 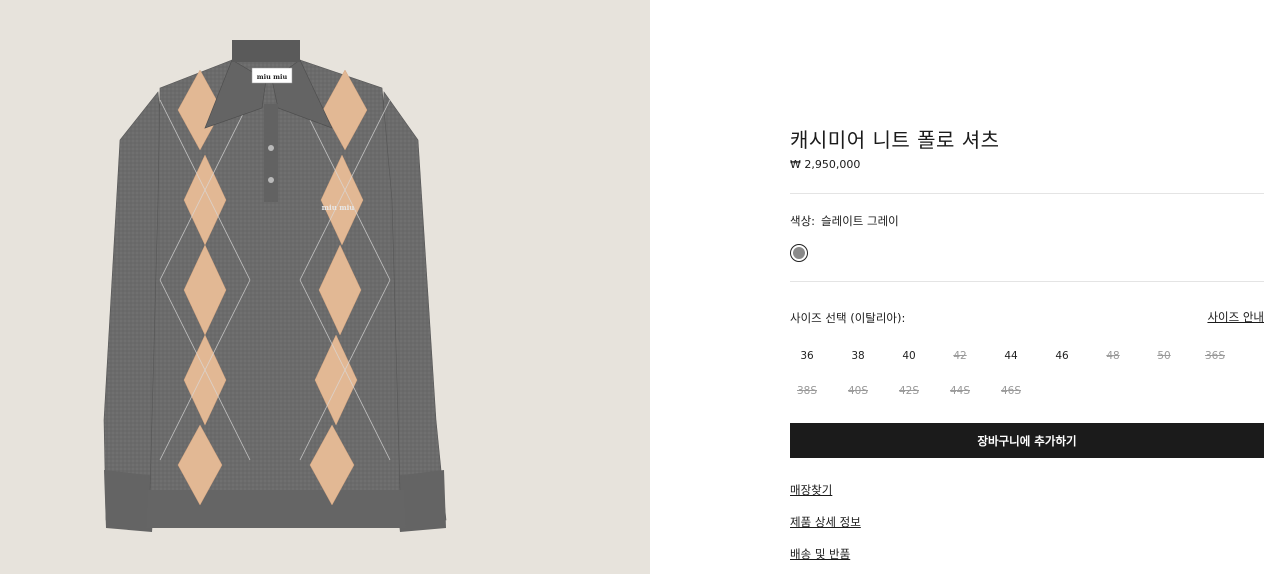 I want to click on product-price: ₩ 2,950,000, so click(x=825, y=164).